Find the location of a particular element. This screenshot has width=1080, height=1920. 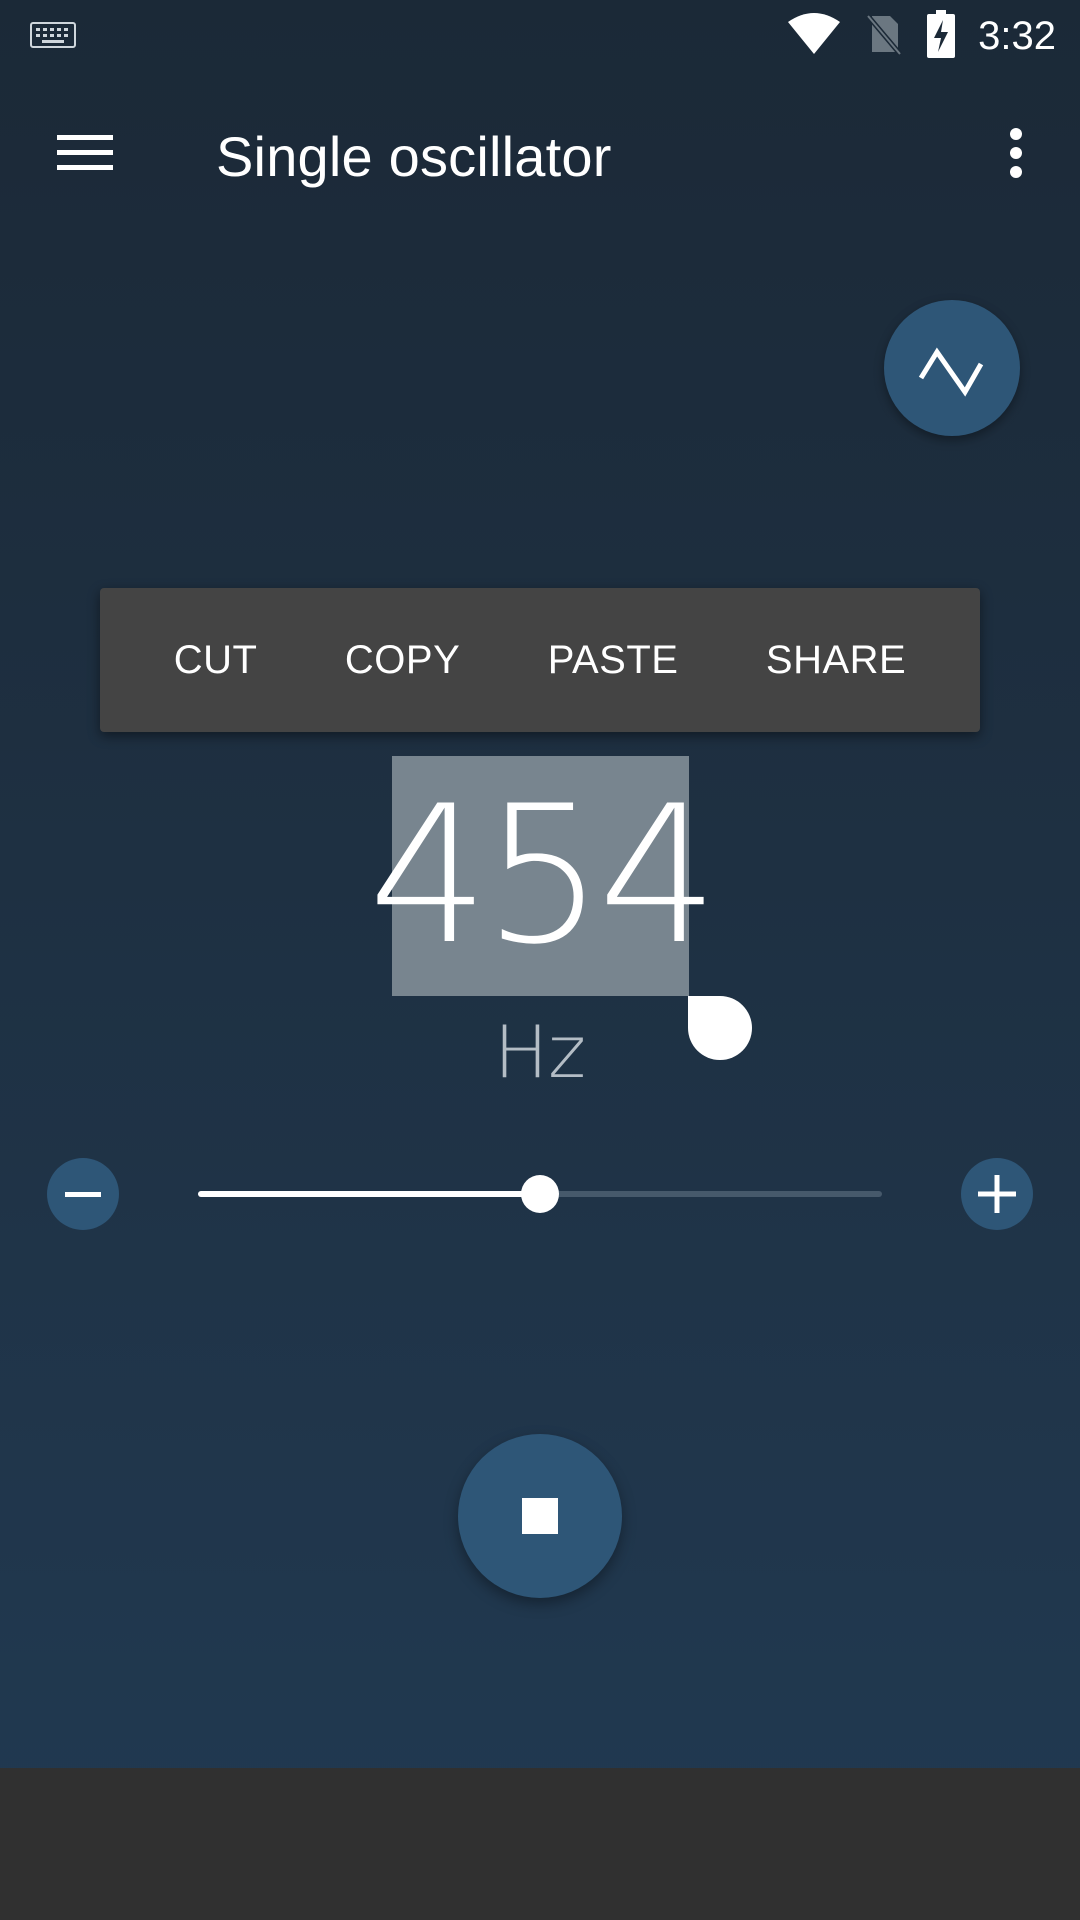

slider-thumb is located at coordinates (540, 1194).